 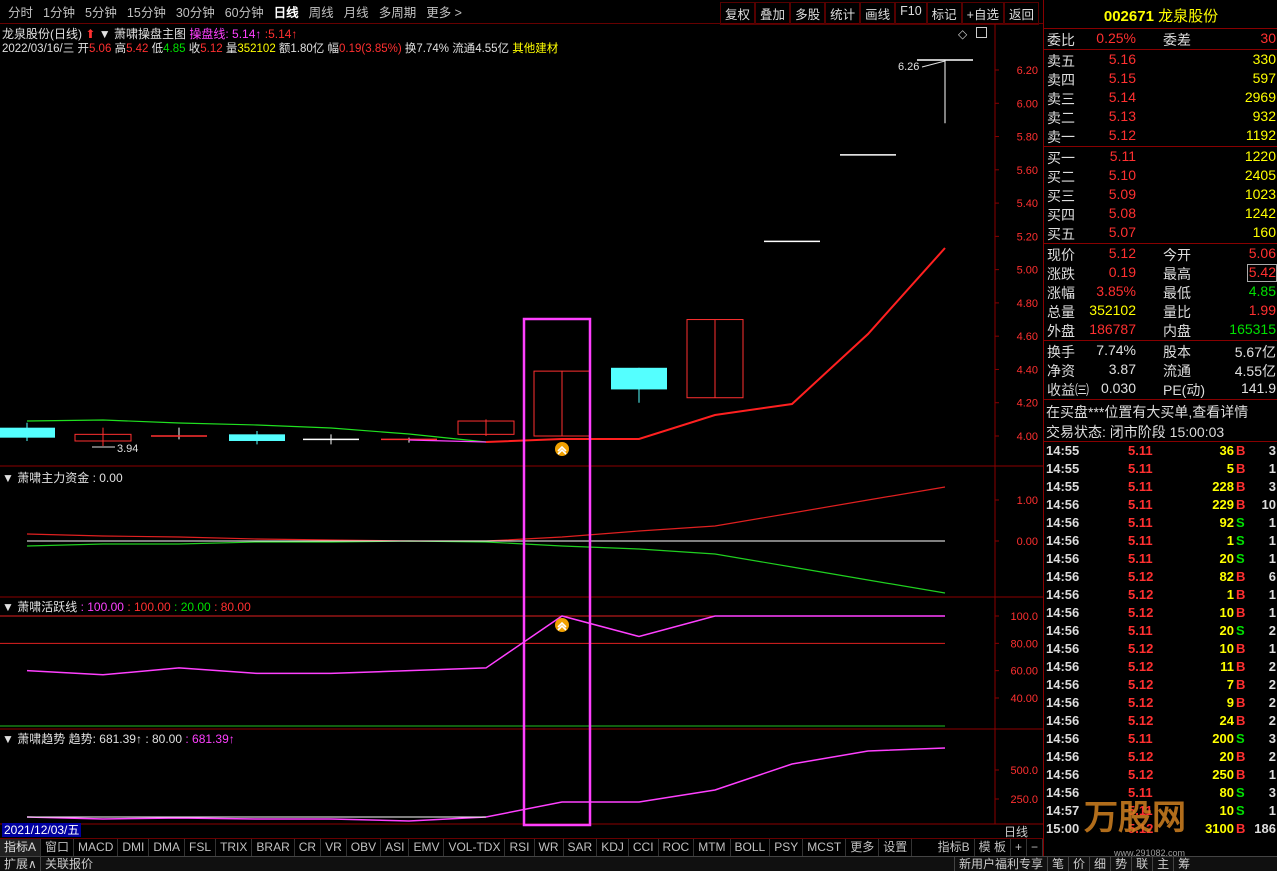 I want to click on indicator-tab: CCI, so click(x=644, y=847).